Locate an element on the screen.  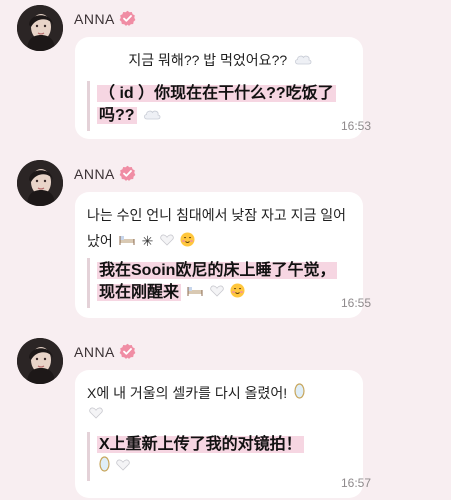
message-bubble: 지금 뭐해?? 밥 먹었어요?? （ id ）你现在在干什么??吃饭了吗?? is located at coordinates (219, 88).